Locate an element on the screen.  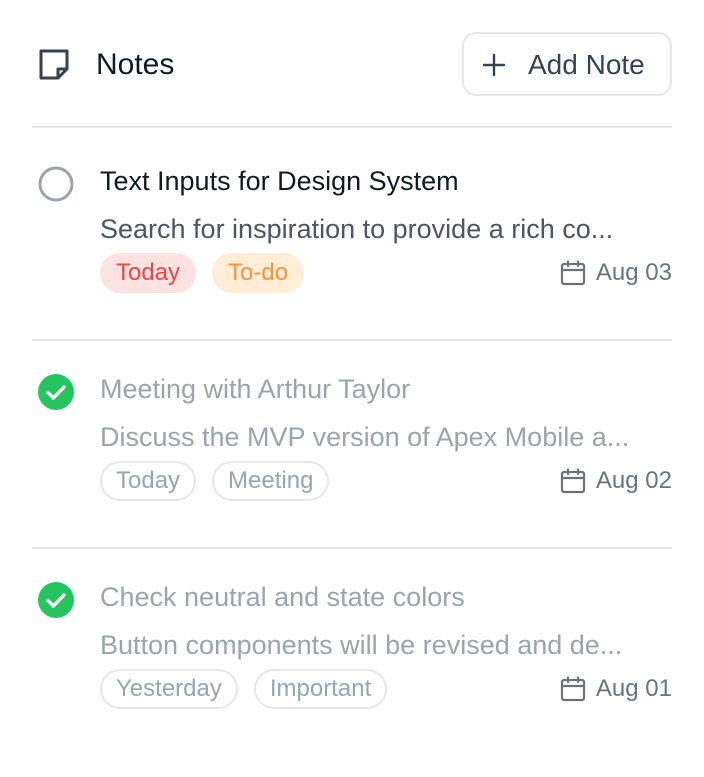
incomplete-circle-icon is located at coordinates (56, 184).